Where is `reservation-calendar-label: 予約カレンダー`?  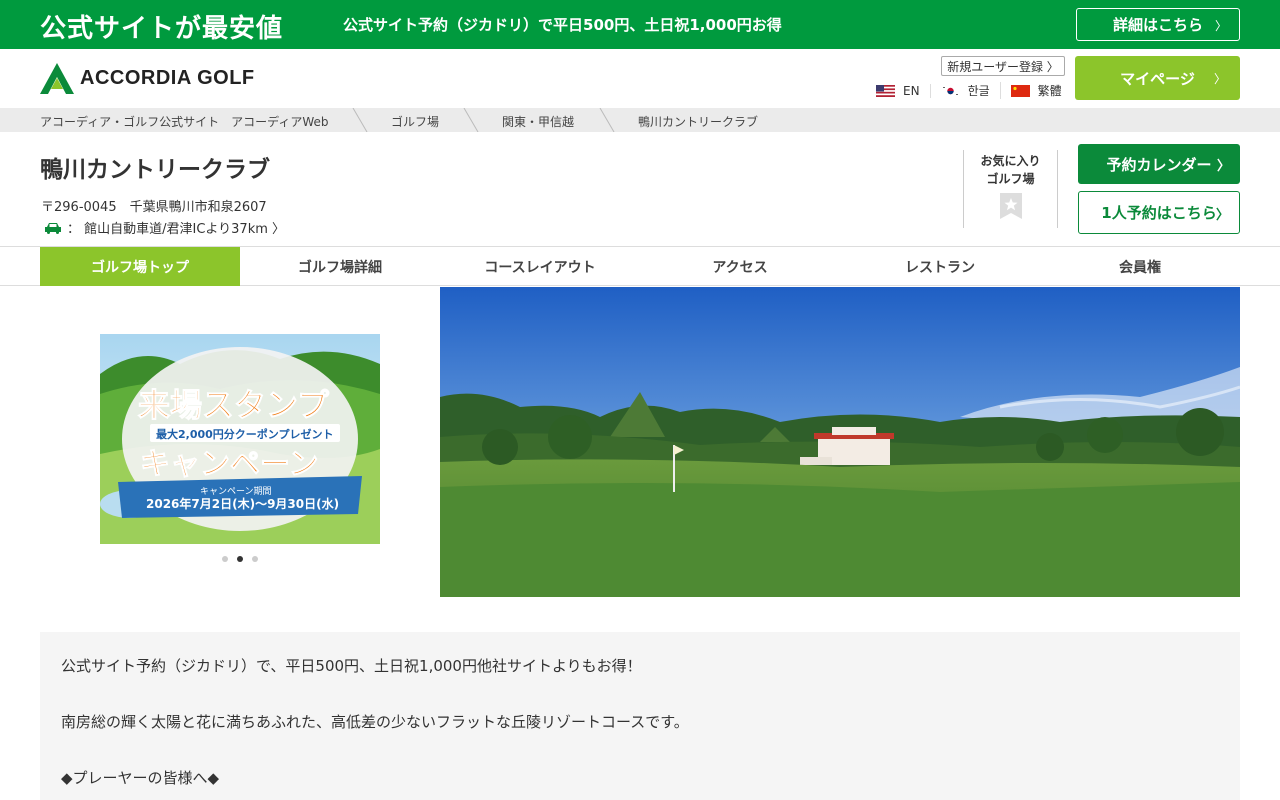
reservation-calendar-label: 予約カレンダー is located at coordinates (1159, 164).